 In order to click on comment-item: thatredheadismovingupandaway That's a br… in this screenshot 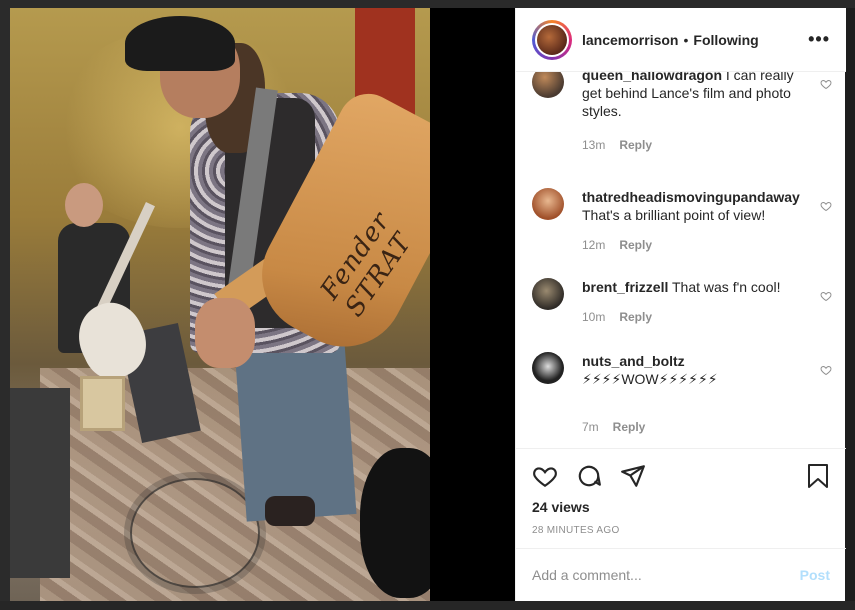, I will do `click(682, 223)`.